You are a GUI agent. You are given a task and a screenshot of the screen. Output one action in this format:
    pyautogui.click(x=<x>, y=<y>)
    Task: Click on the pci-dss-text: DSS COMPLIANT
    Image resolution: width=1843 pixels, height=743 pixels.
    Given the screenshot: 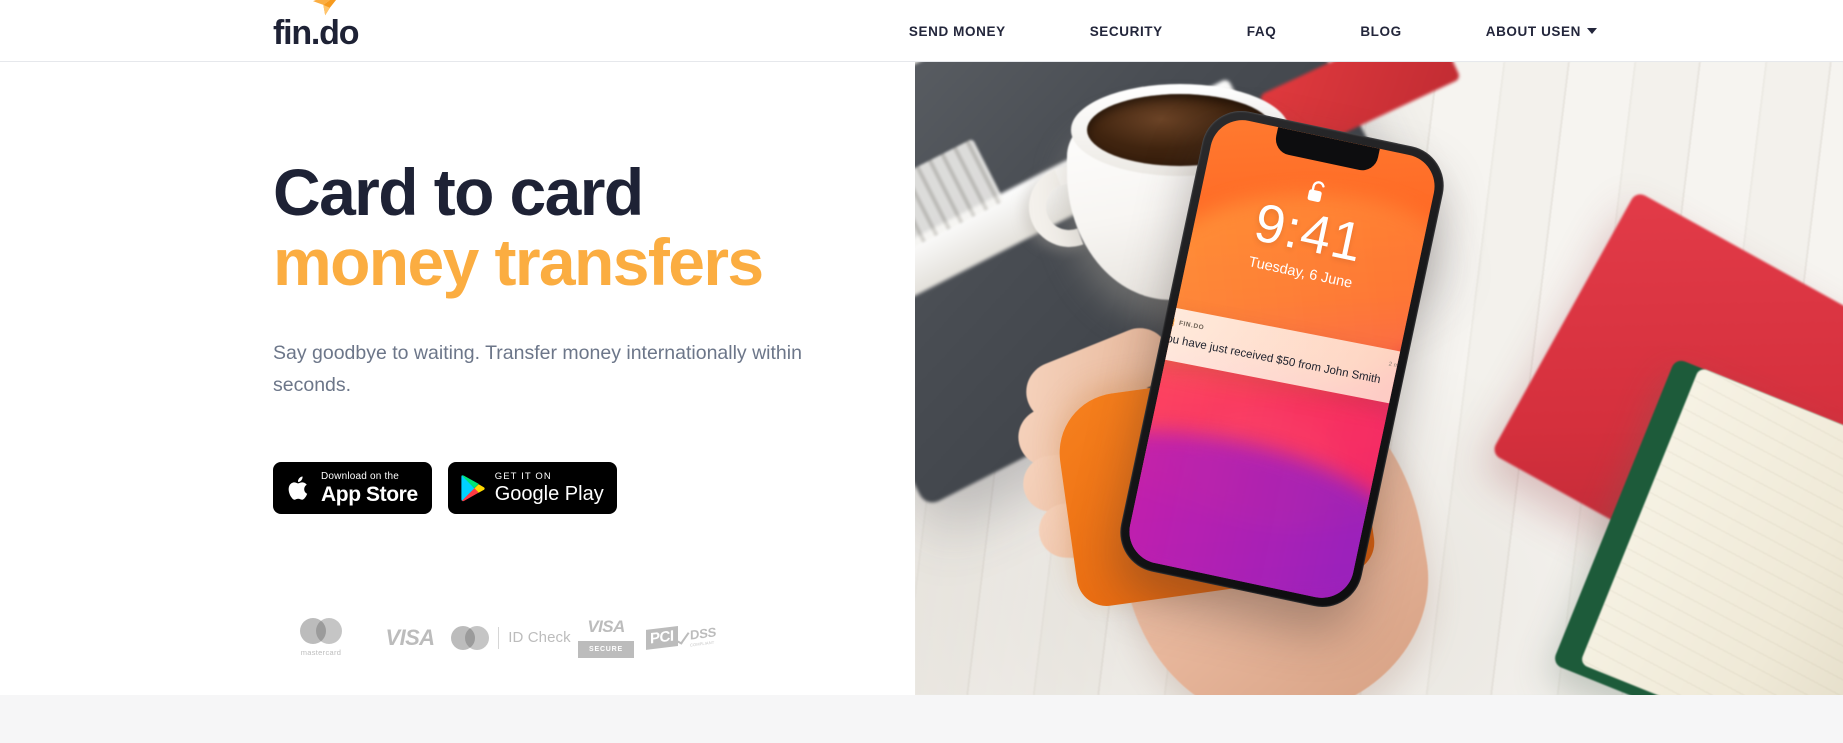 What is the action you would take?
    pyautogui.click(x=703, y=635)
    